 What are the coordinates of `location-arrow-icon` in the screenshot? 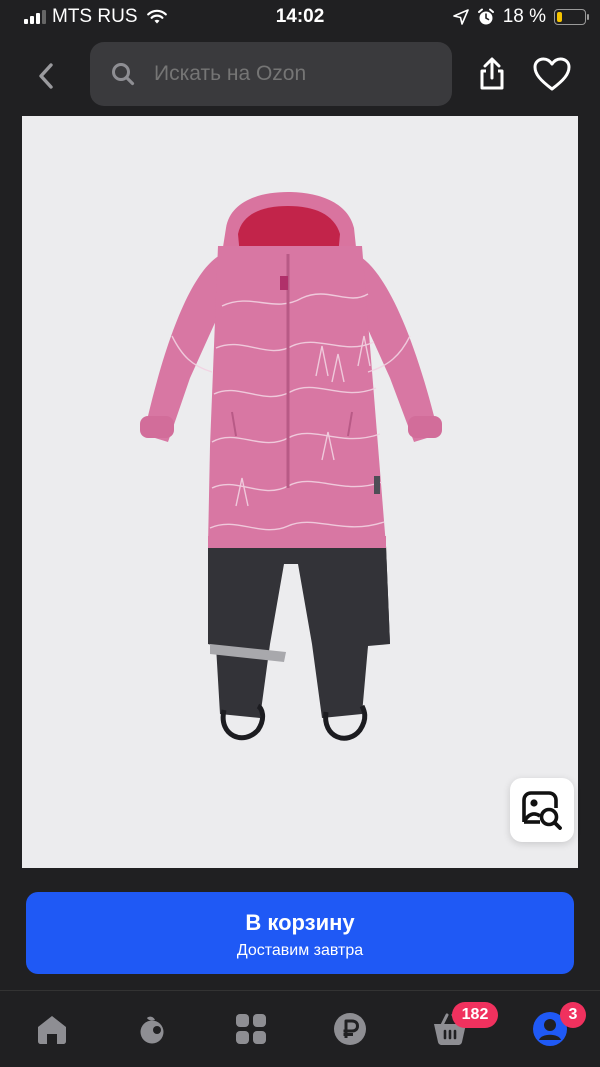 It's located at (460, 17).